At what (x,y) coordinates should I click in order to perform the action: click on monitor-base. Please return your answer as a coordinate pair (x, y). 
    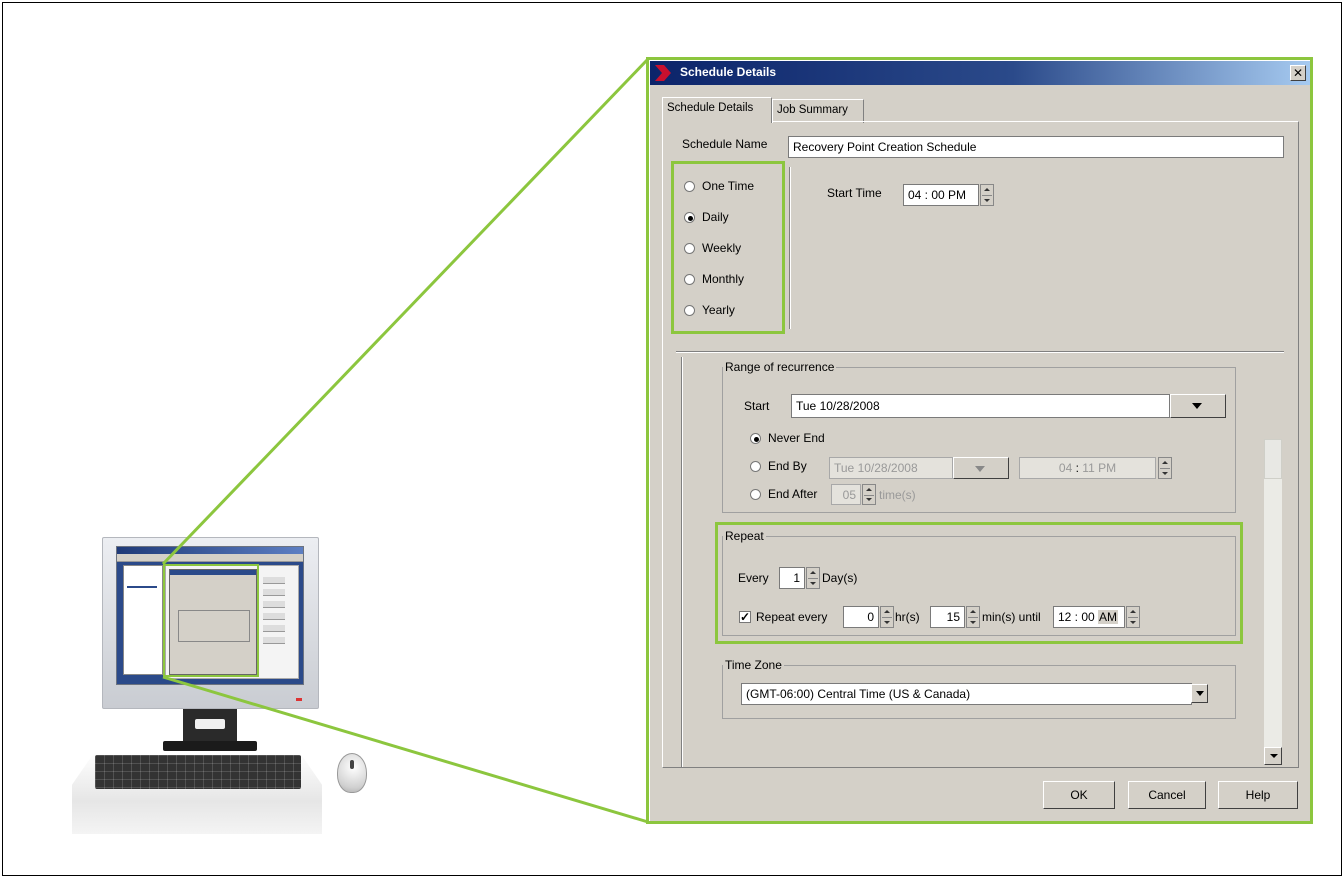
    Looking at the image, I should click on (210, 746).